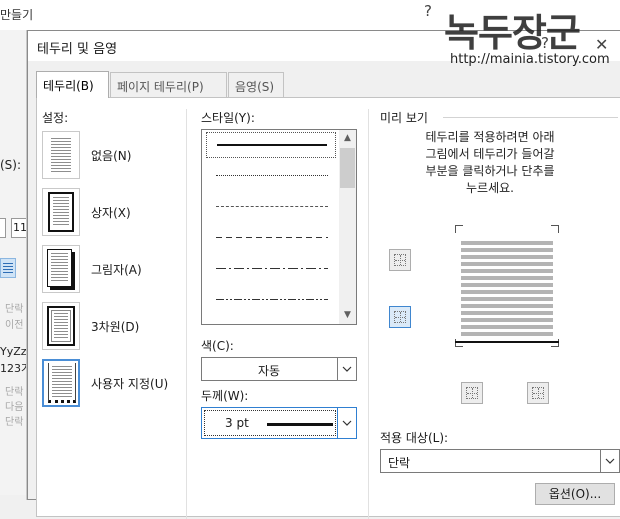  What do you see at coordinates (271, 269) in the screenshot?
I see `line-style-dash-dot` at bounding box center [271, 269].